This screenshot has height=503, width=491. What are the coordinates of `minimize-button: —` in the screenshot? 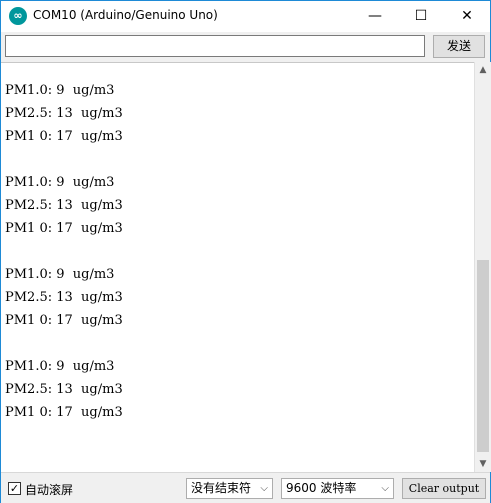 It's located at (375, 16).